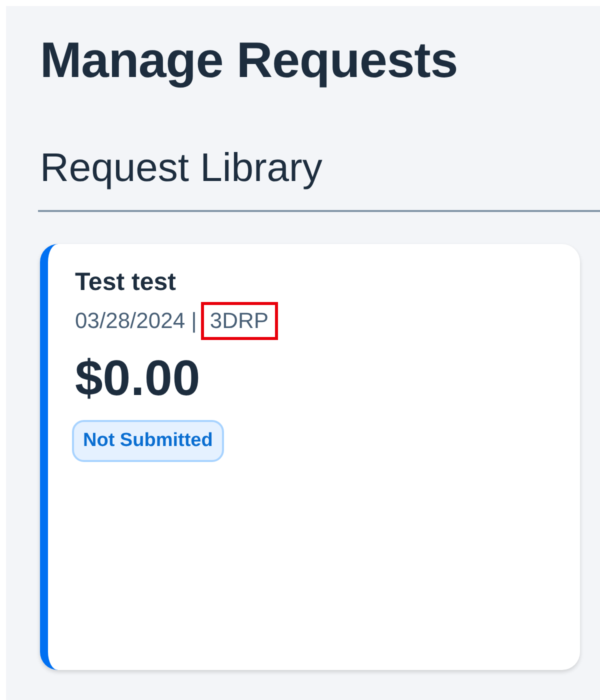  What do you see at coordinates (239, 321) in the screenshot?
I see `request-code: 3DRP` at bounding box center [239, 321].